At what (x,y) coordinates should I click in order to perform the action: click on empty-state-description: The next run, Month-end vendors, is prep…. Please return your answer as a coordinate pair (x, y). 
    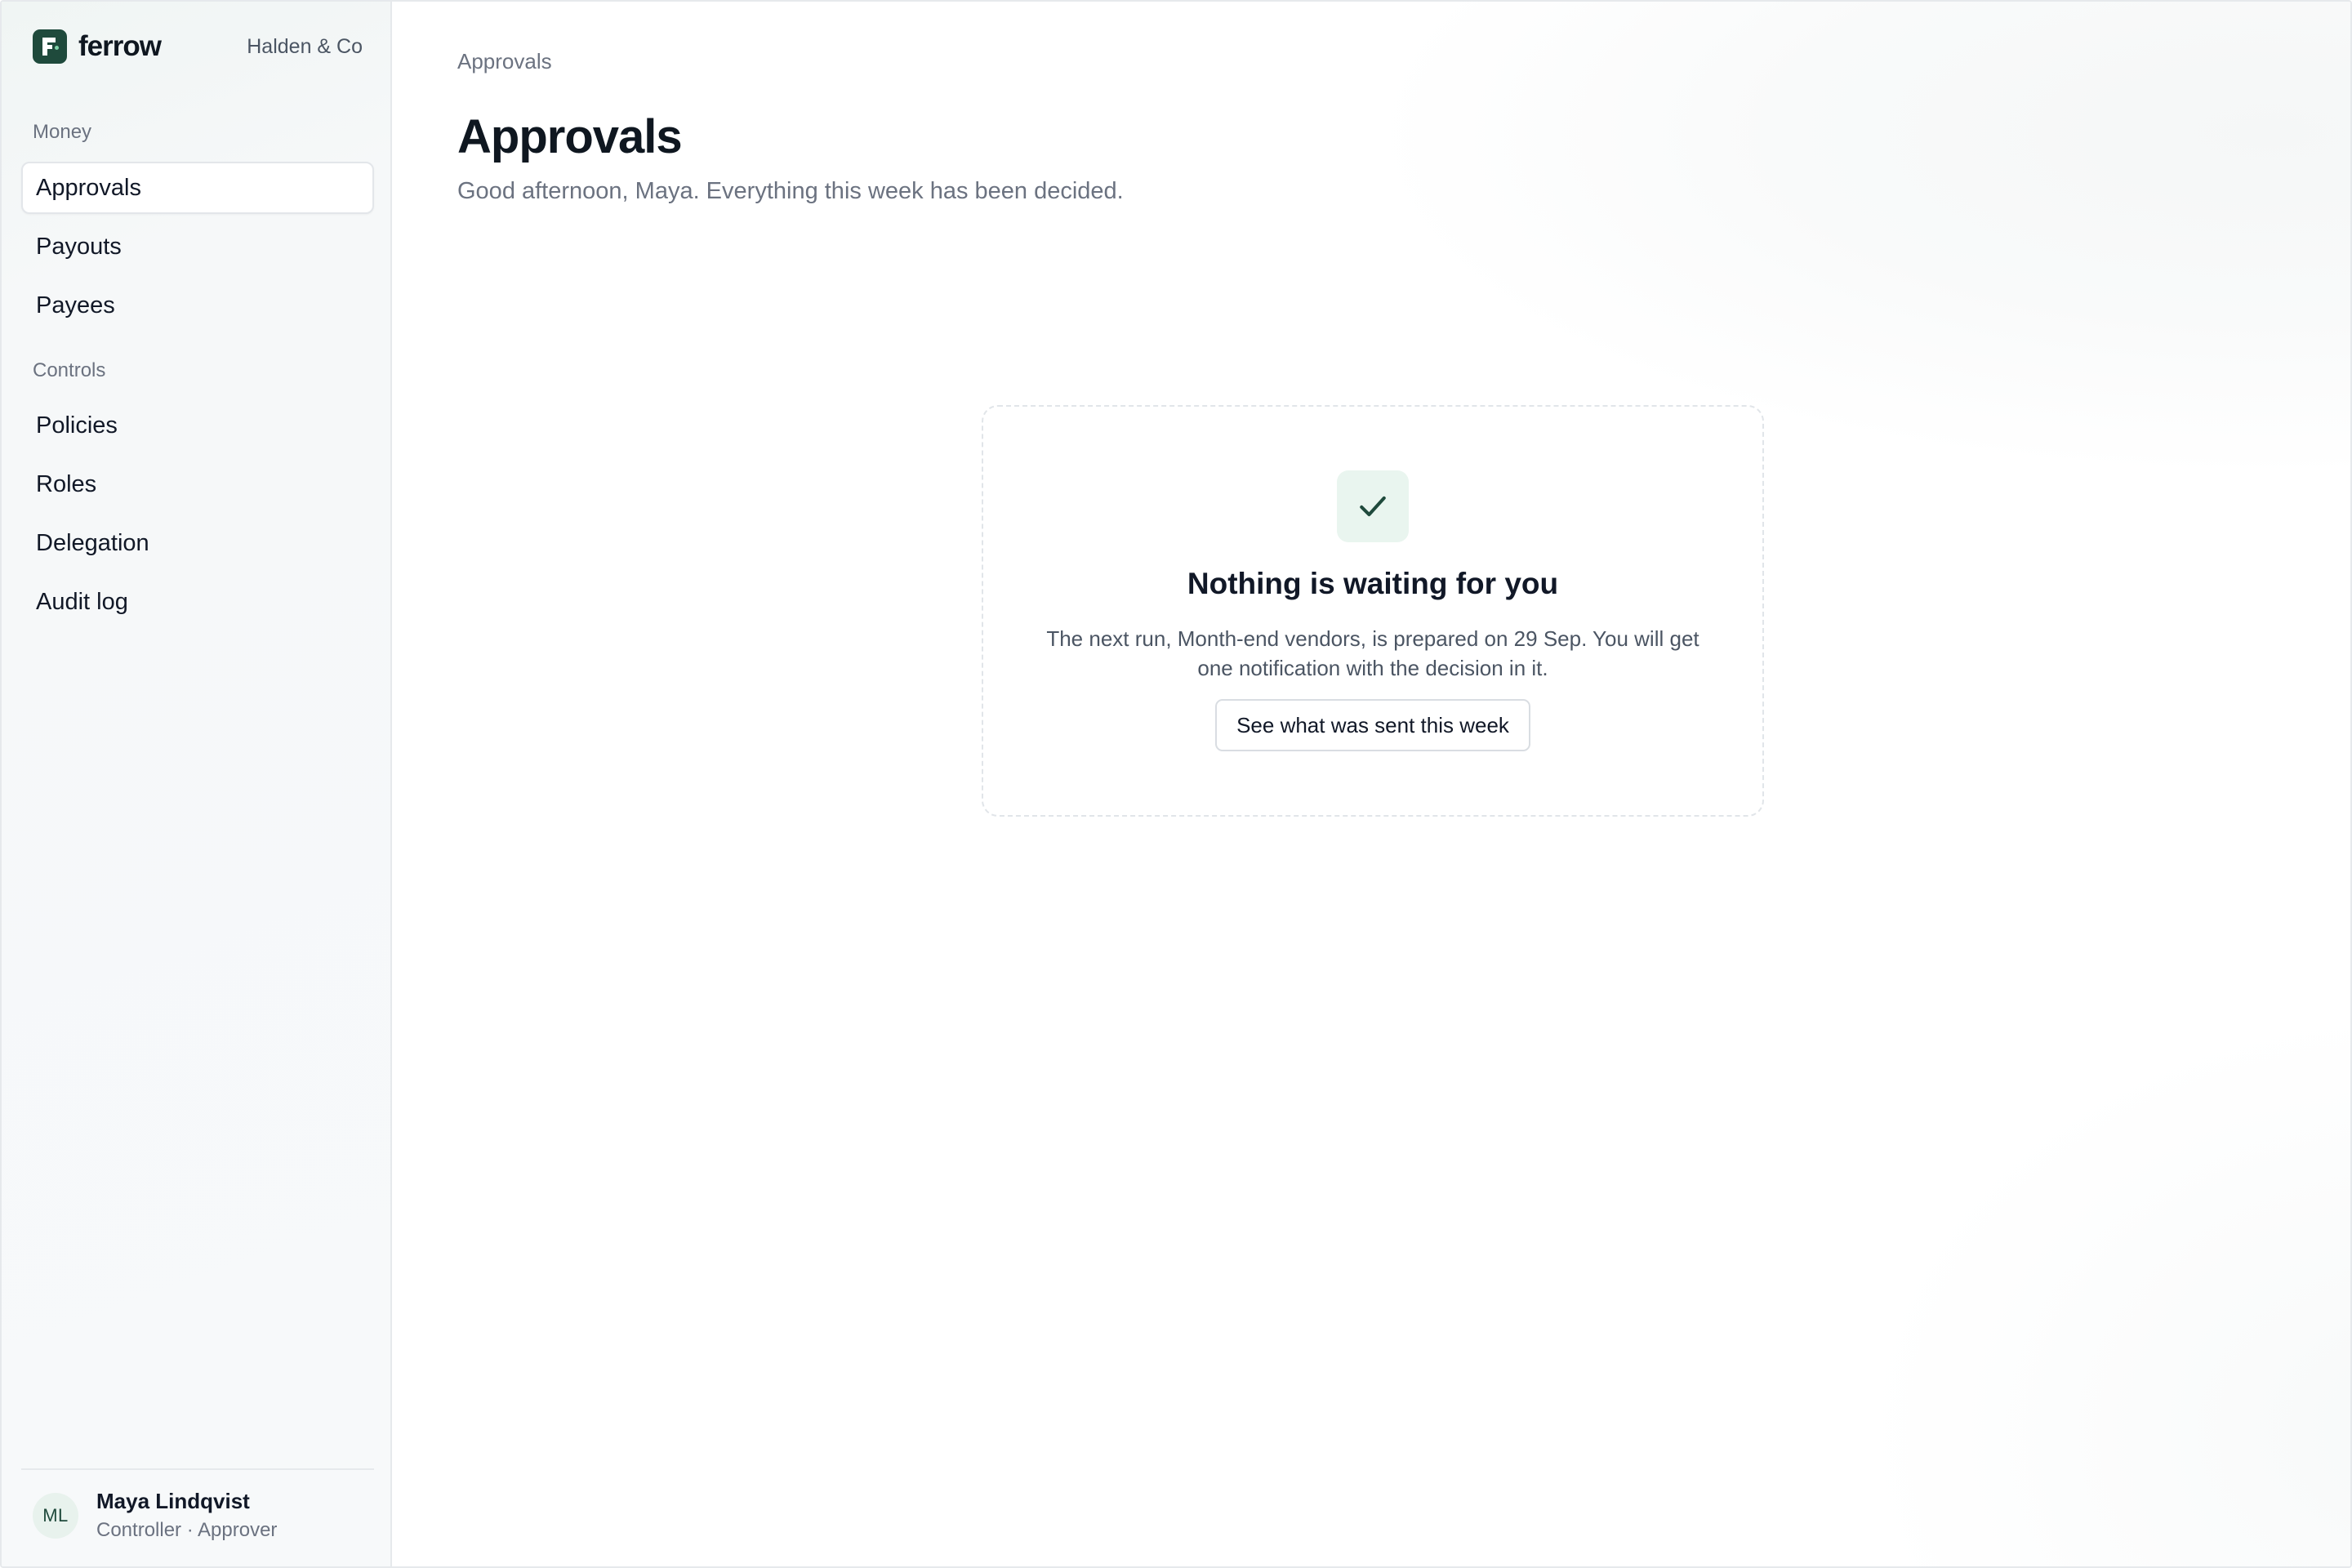
    Looking at the image, I should click on (1372, 653).